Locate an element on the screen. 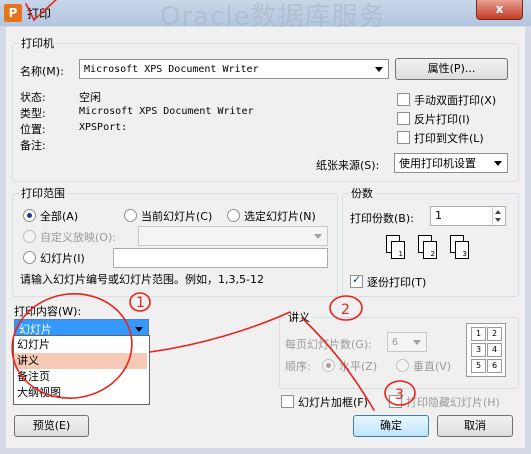  slides-range-input is located at coordinates (220, 258).